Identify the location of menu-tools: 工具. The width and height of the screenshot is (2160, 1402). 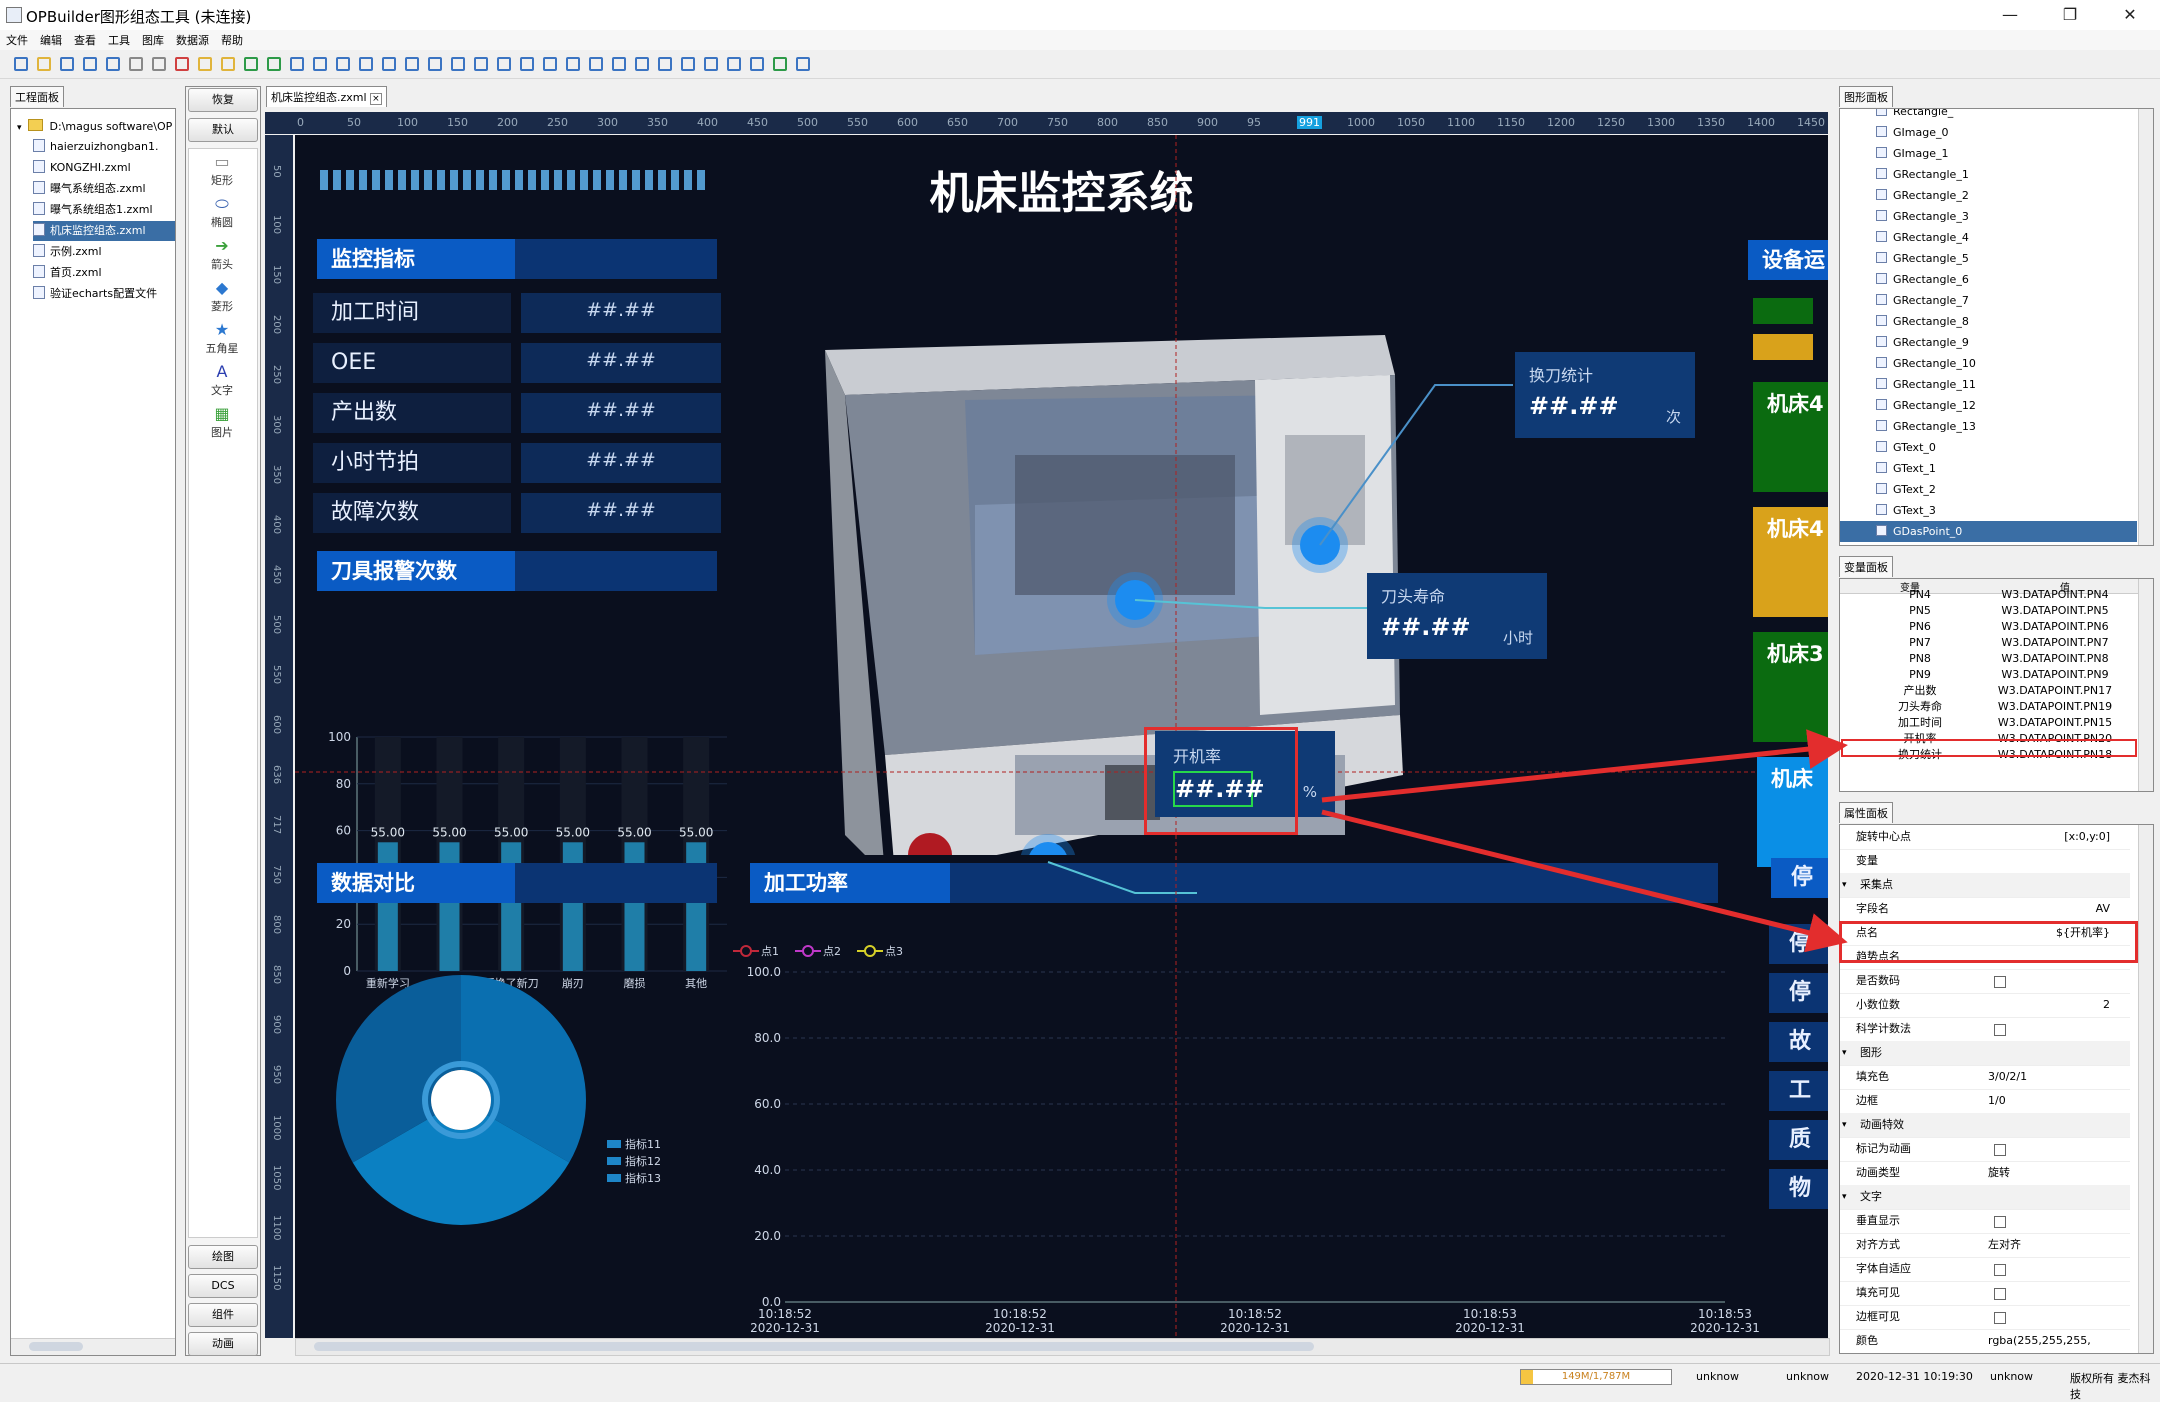
(119, 39).